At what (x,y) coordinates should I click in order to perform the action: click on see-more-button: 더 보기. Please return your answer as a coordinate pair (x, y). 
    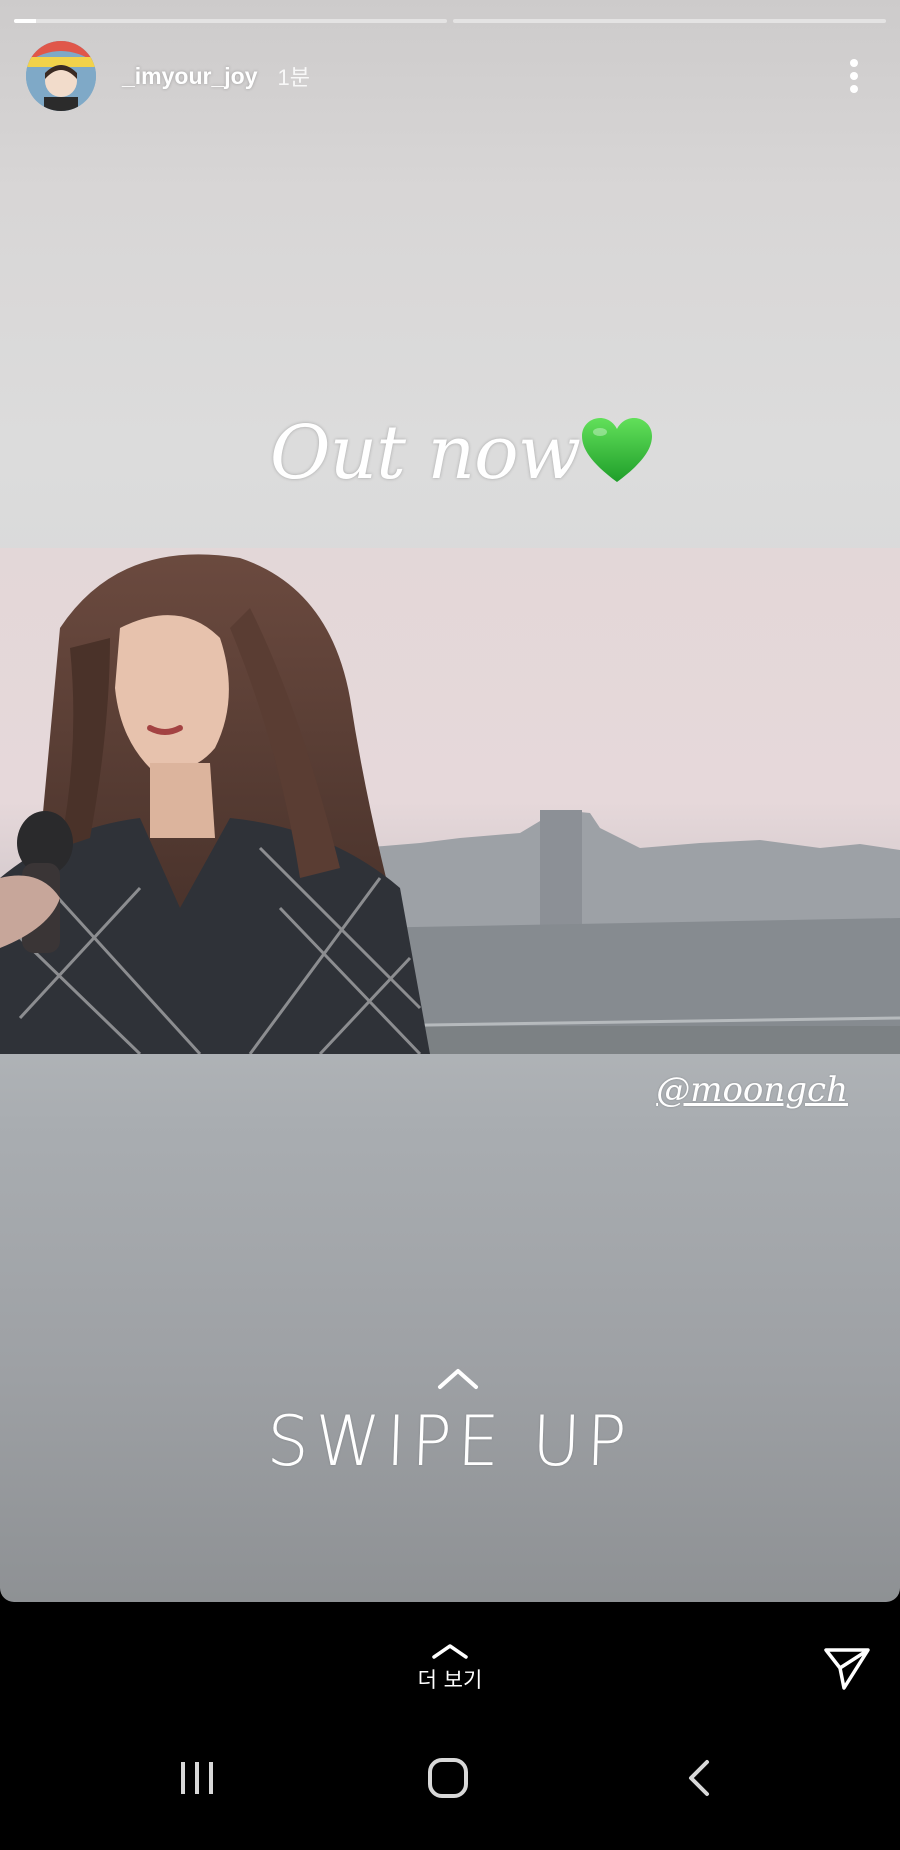
    Looking at the image, I should click on (450, 1668).